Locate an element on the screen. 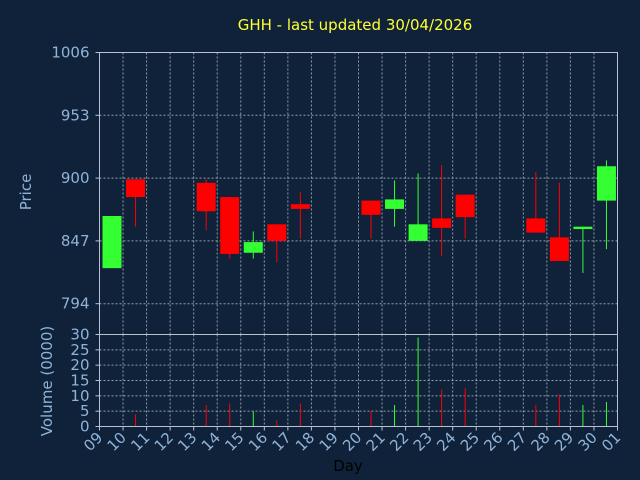  x-tick-label: 24 is located at coordinates (446, 442).